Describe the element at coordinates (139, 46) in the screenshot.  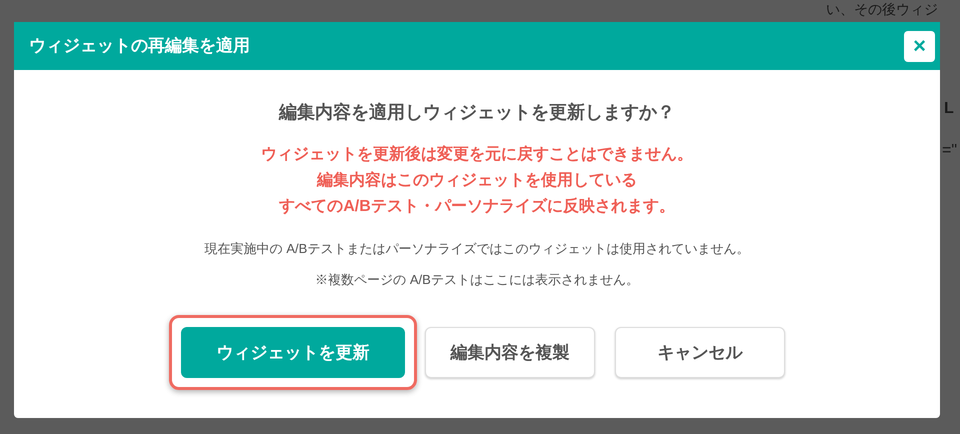
I see `dialog-title: ウィジェットの再編集を適用` at that location.